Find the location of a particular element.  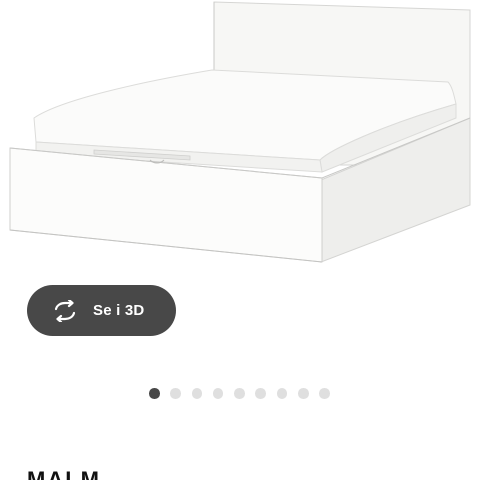

view-in-3d-button: Se i 3D is located at coordinates (101, 310).